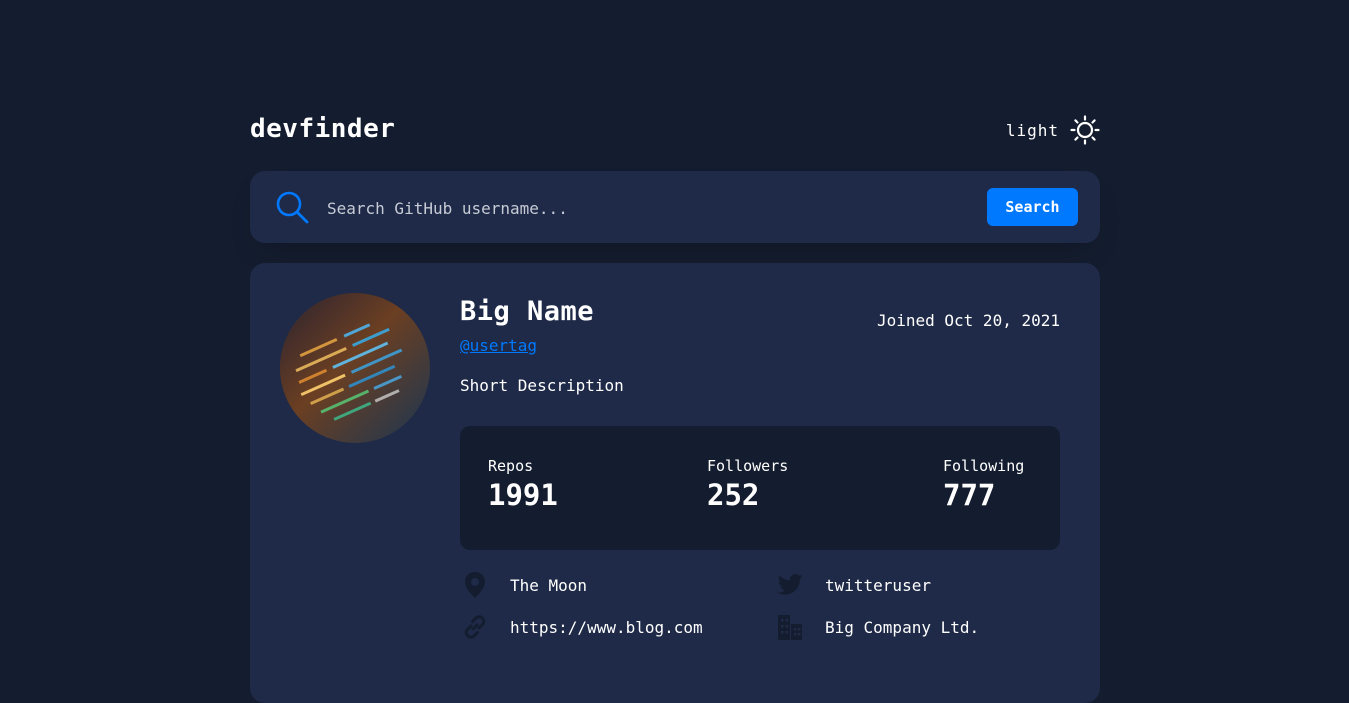 The height and width of the screenshot is (703, 1349). I want to click on app-logo: devfinder, so click(323, 129).